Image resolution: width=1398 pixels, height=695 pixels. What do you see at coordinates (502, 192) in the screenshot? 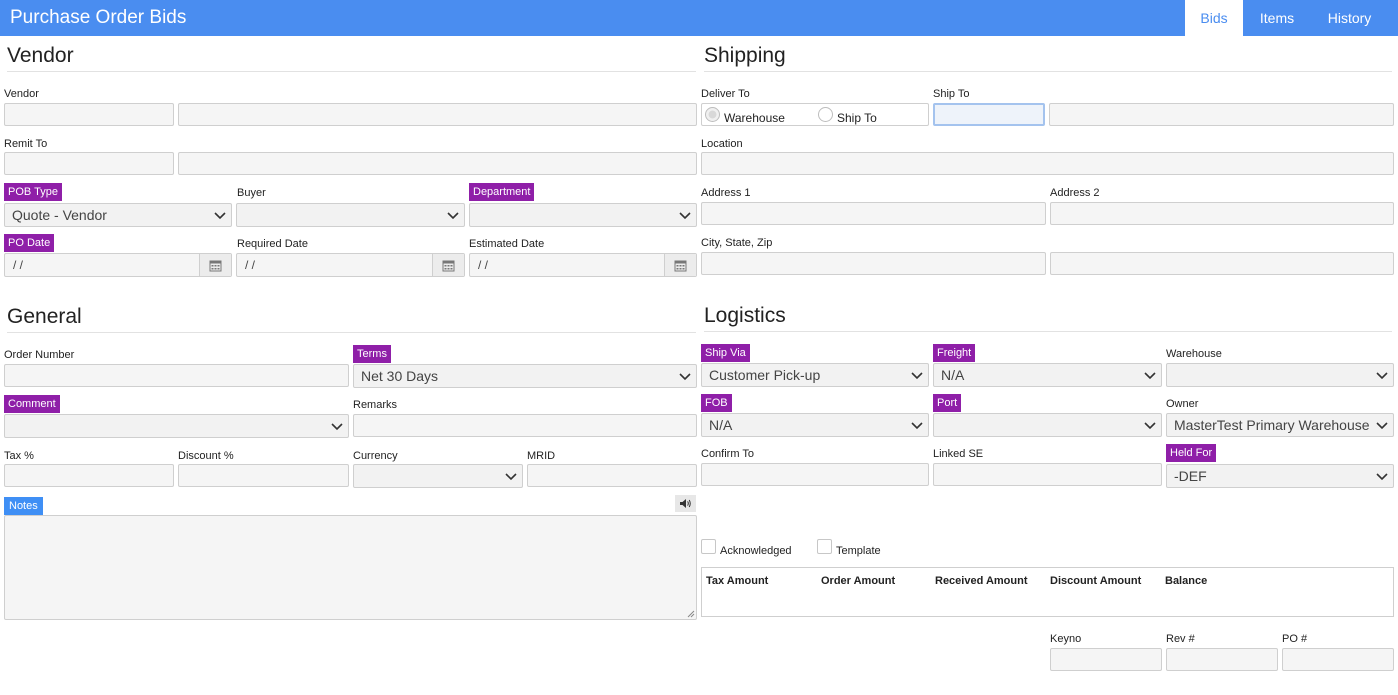
I see `department-label: Department` at bounding box center [502, 192].